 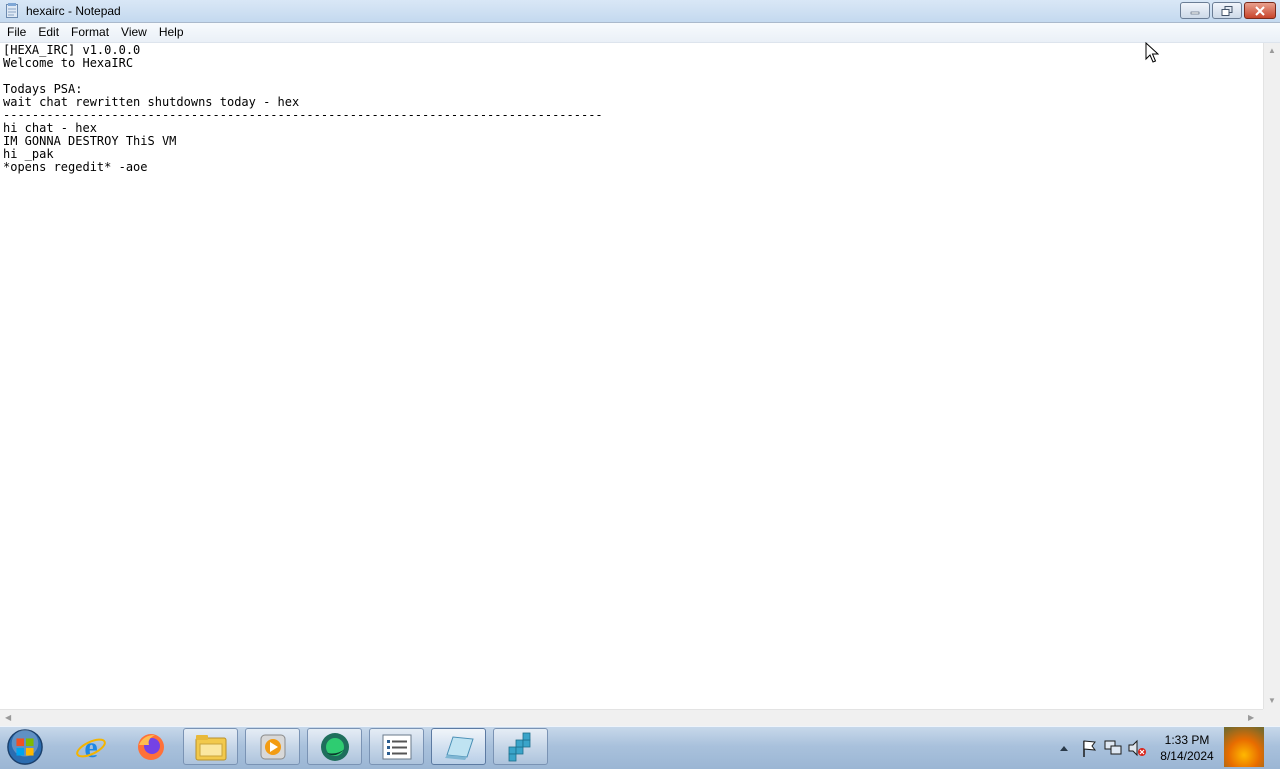 I want to click on menu-bar: File Edit Format View Help, so click(x=640, y=33).